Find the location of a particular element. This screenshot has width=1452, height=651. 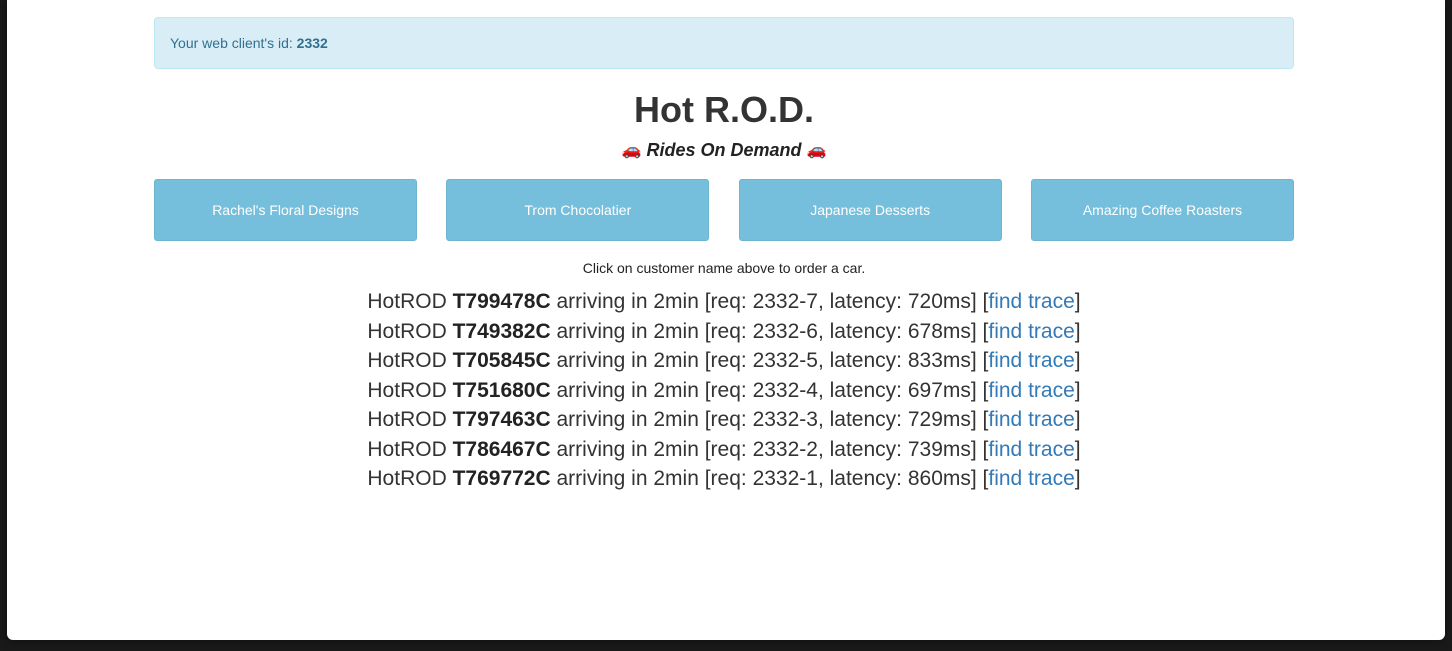

client-id-alert: Your web client's id: 2332 is located at coordinates (724, 43).